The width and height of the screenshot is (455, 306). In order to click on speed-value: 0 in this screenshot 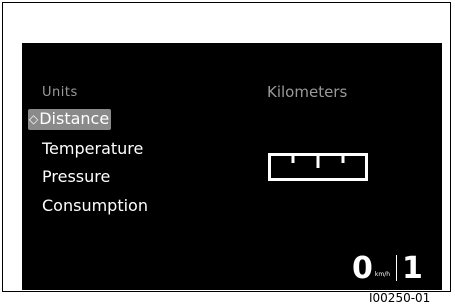, I will do `click(362, 268)`.